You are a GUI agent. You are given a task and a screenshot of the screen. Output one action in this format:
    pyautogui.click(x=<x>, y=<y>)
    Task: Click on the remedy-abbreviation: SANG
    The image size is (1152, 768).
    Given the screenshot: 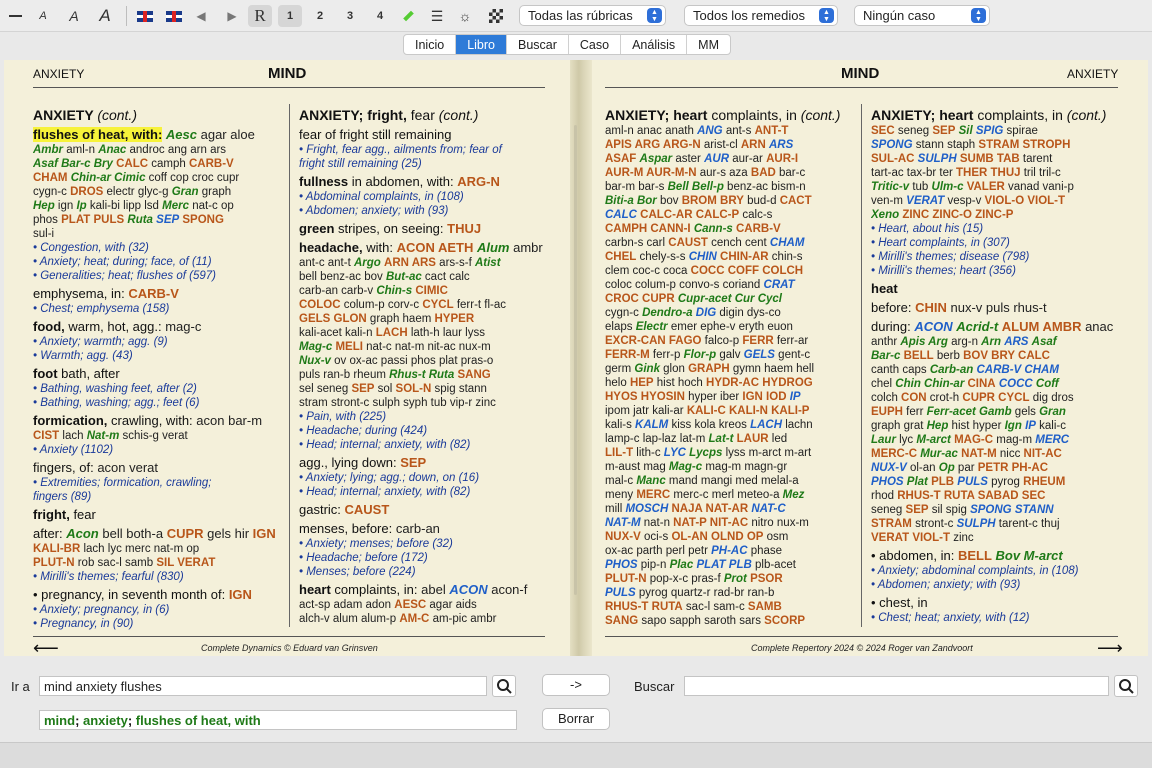 What is the action you would take?
    pyautogui.click(x=474, y=375)
    